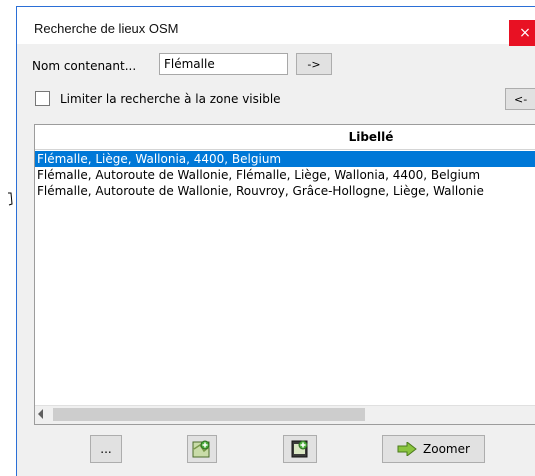 The height and width of the screenshot is (476, 535). I want to click on scrollbar-thumb, so click(209, 414).